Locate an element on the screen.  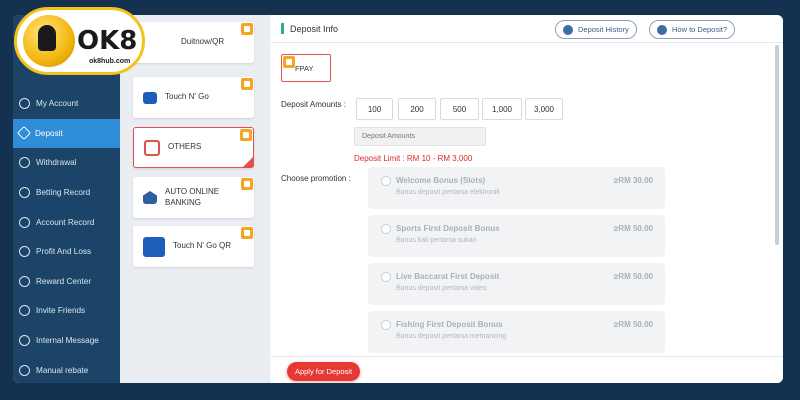
deposit-amounts-label: Deposit Amounts : is located at coordinates (313, 104).